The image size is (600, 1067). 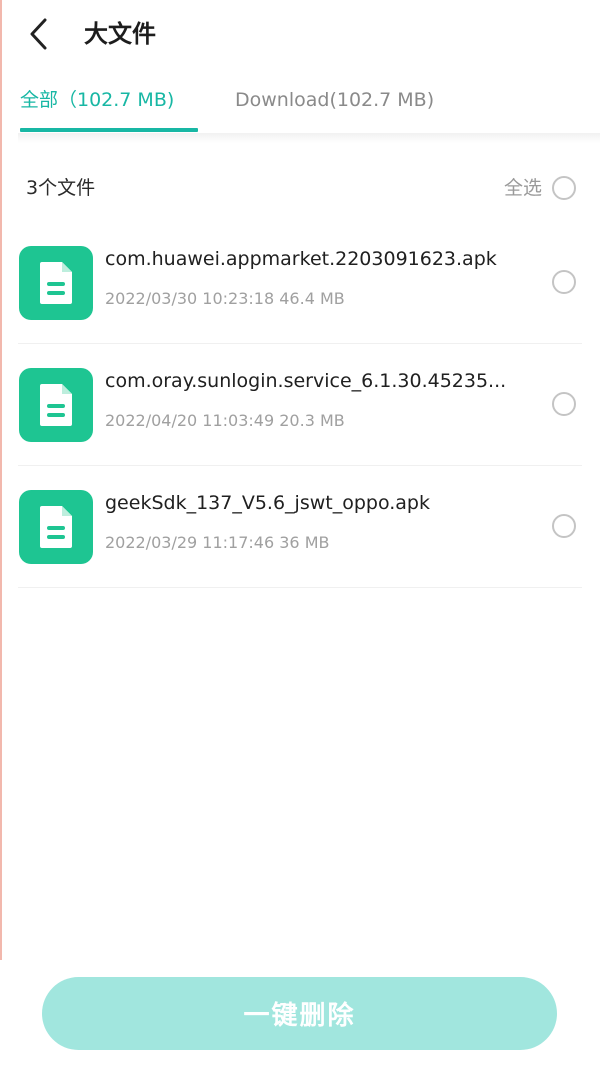 I want to click on delete-all-label: 一键删除, so click(x=299, y=1016).